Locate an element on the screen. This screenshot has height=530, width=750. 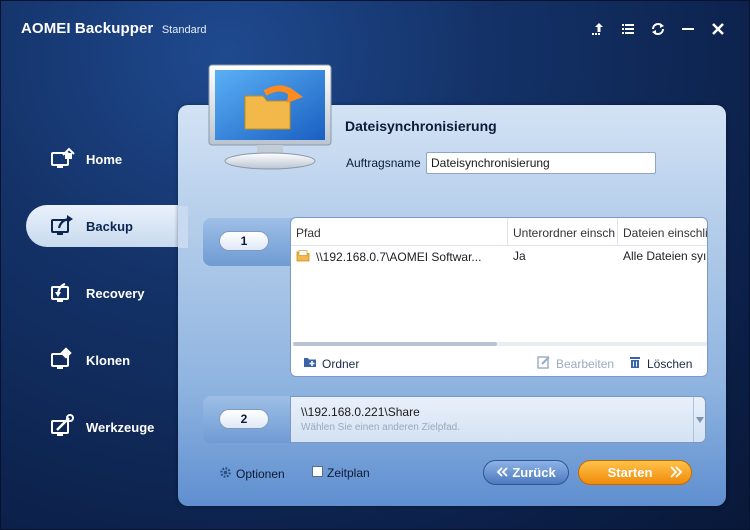
delete-button: Löschen is located at coordinates (660, 363).